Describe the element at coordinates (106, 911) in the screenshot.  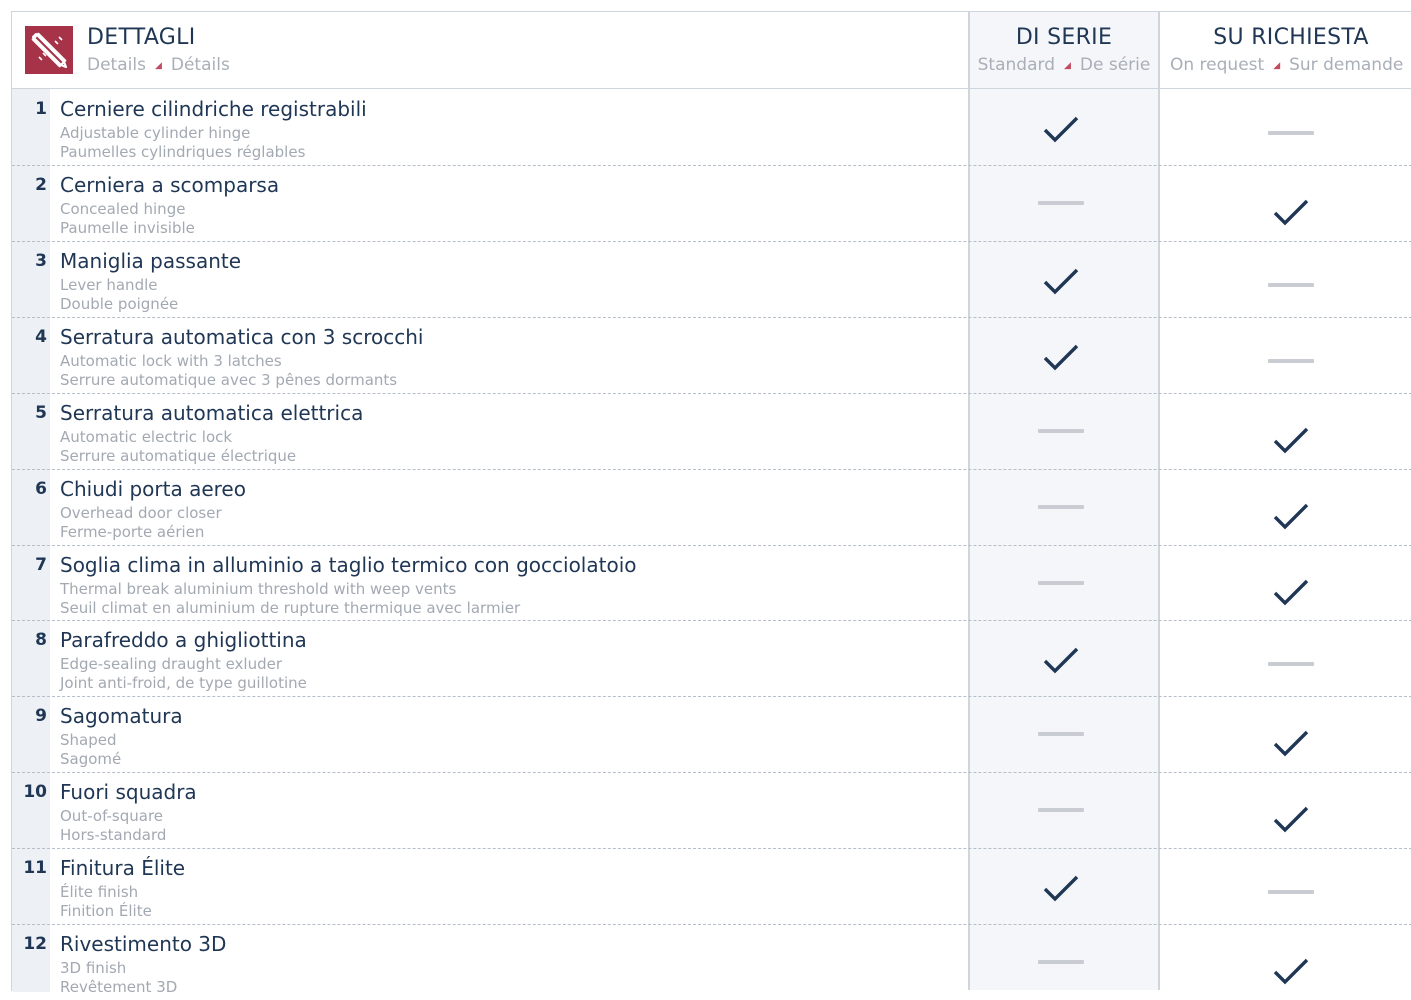
I see `item-name-fr: Finition Élite` at that location.